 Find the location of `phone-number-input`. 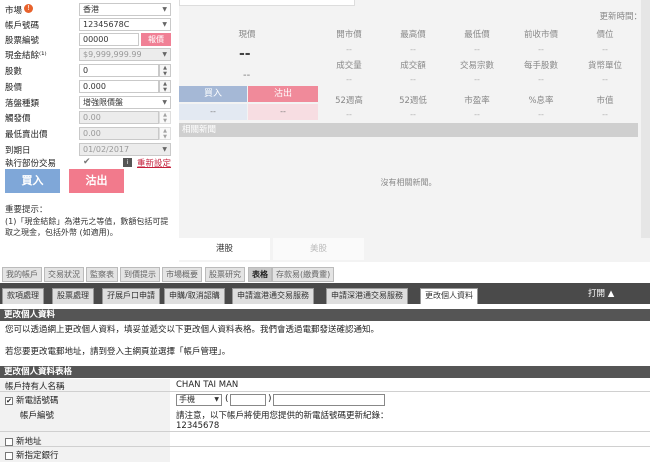

phone-number-input is located at coordinates (329, 400).